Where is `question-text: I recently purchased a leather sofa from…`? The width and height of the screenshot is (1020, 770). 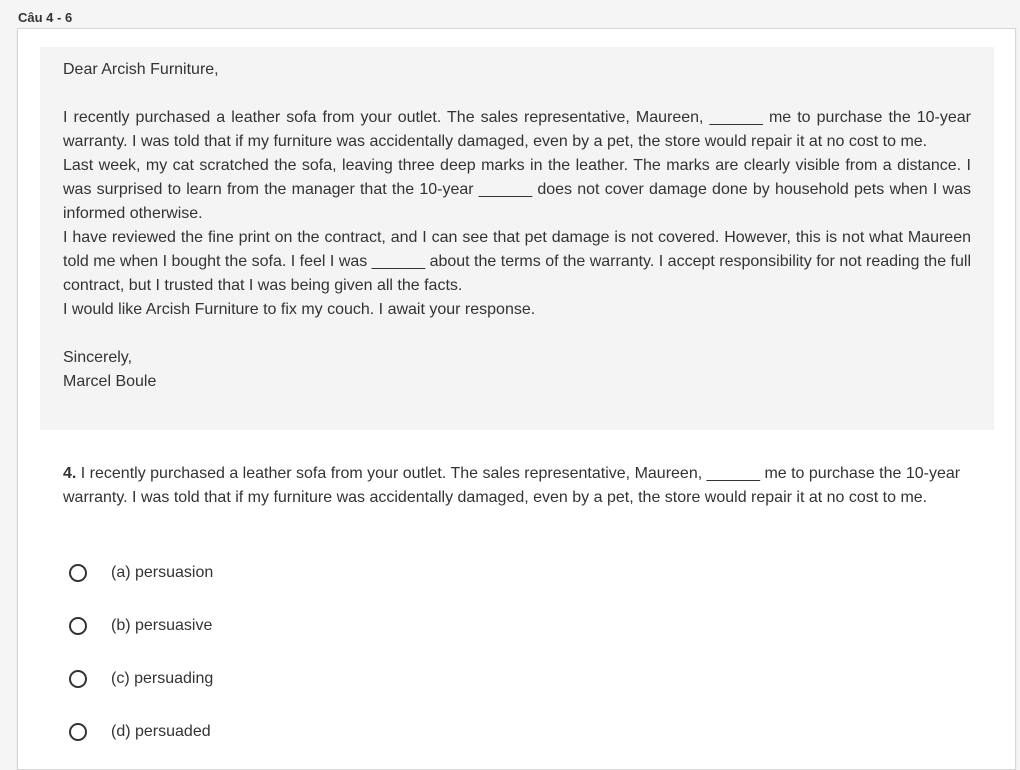 question-text: I recently purchased a leather sofa from… is located at coordinates (512, 485).